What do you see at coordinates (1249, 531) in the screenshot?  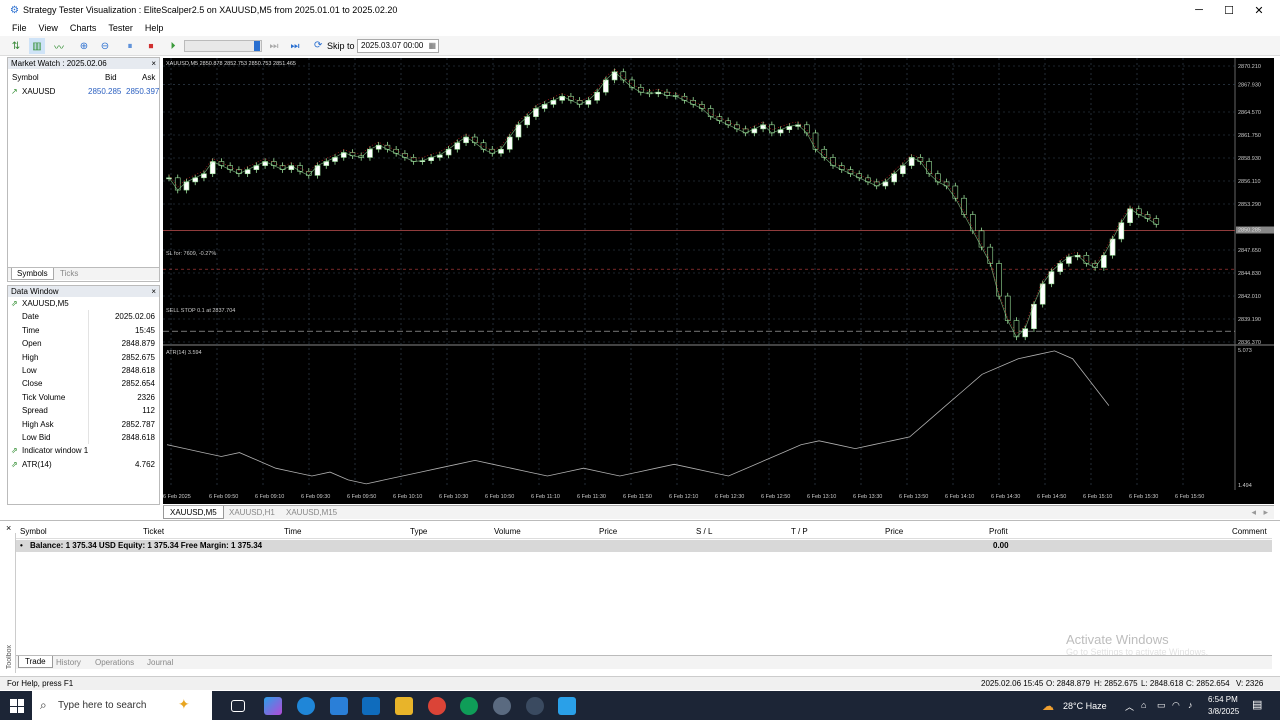 I see `col-comment: Comment` at bounding box center [1249, 531].